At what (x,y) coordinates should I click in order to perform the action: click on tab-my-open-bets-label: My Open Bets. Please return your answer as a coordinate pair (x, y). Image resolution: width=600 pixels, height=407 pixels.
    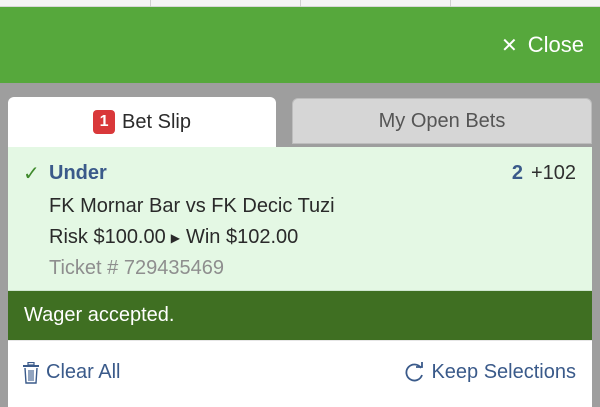
    Looking at the image, I should click on (442, 120).